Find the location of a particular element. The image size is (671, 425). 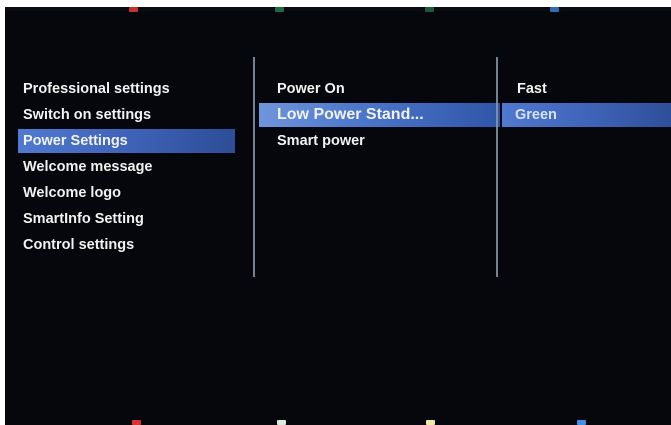

yellow-key is located at coordinates (430, 422).